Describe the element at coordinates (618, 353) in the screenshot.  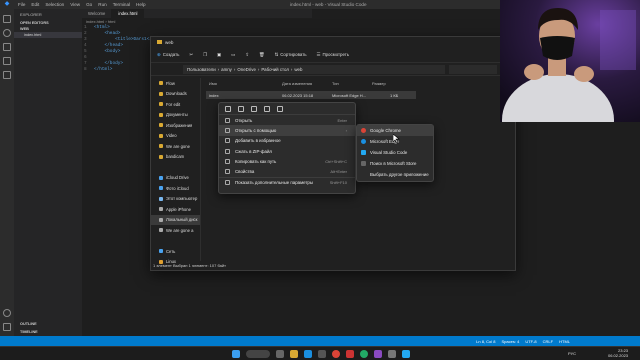
I see `clock: 23:23 06.02.2023` at that location.